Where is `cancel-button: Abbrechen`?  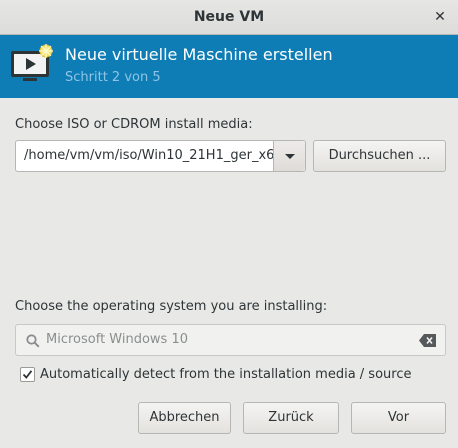
cancel-button: Abbrechen is located at coordinates (184, 418).